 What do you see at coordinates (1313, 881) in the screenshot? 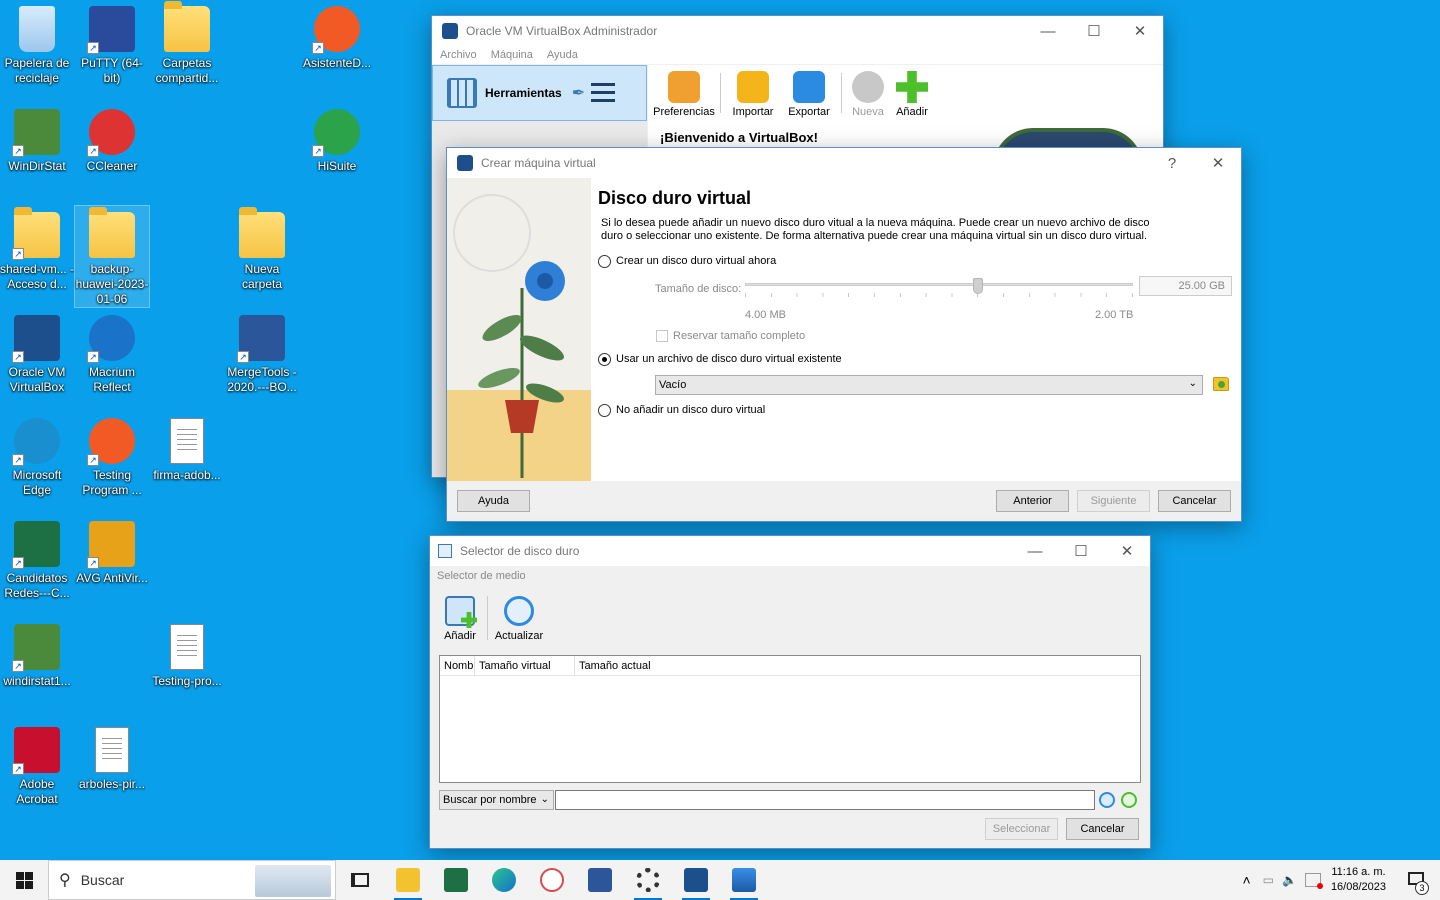
I see `record-icon` at bounding box center [1313, 881].